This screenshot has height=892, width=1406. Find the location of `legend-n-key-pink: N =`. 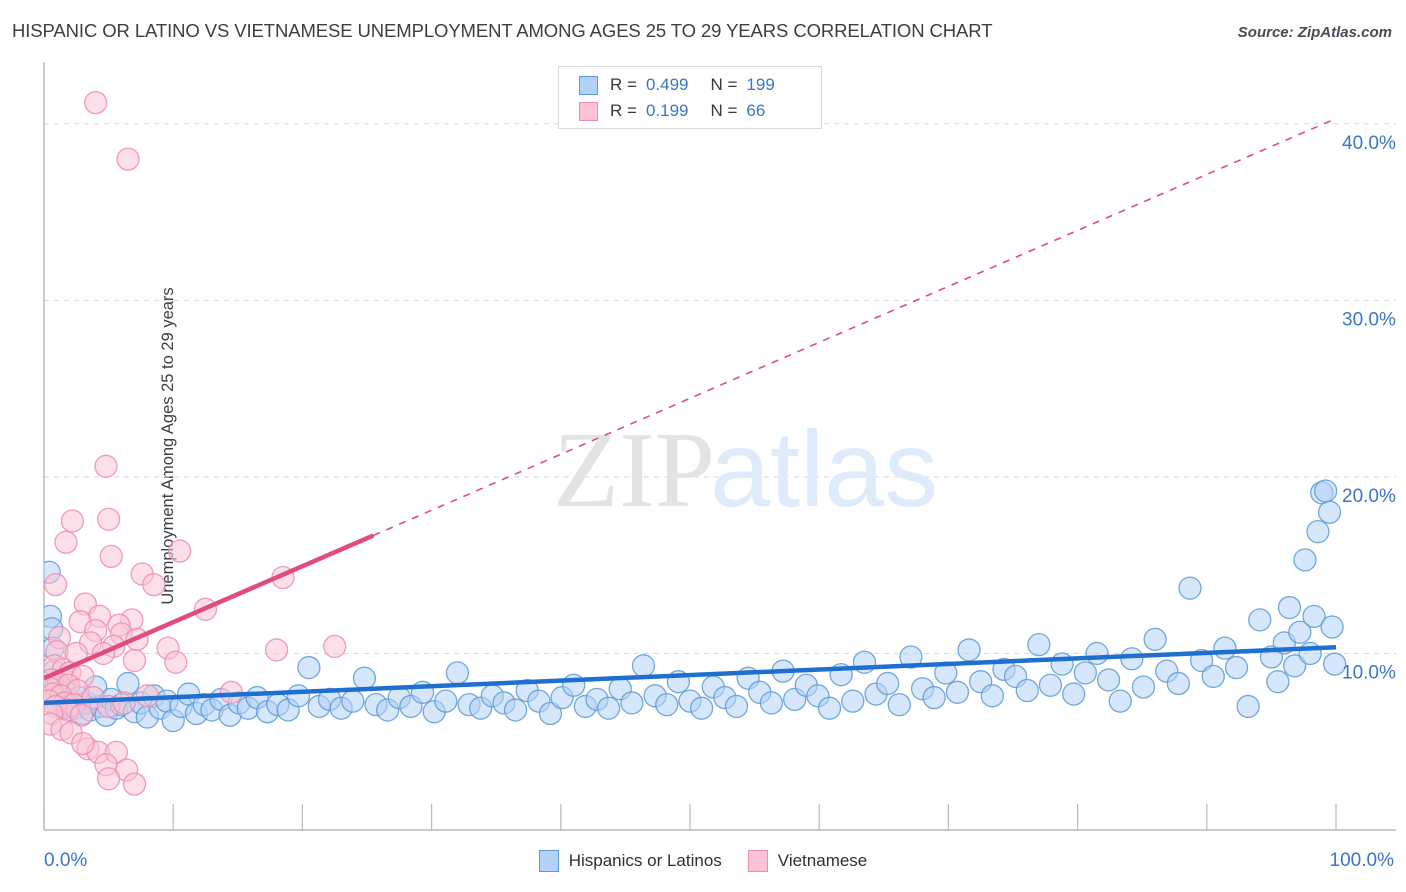

legend-n-key-pink: N = is located at coordinates (724, 110).